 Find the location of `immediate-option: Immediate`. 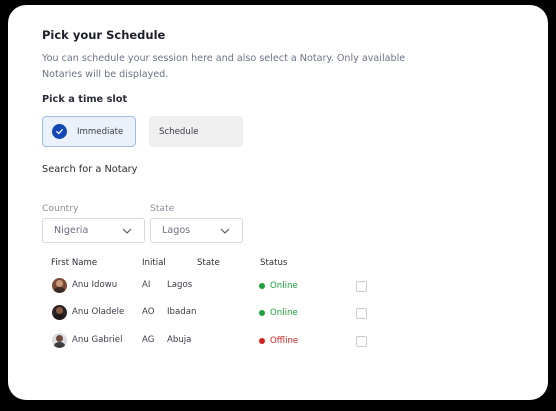

immediate-option: Immediate is located at coordinates (89, 131).